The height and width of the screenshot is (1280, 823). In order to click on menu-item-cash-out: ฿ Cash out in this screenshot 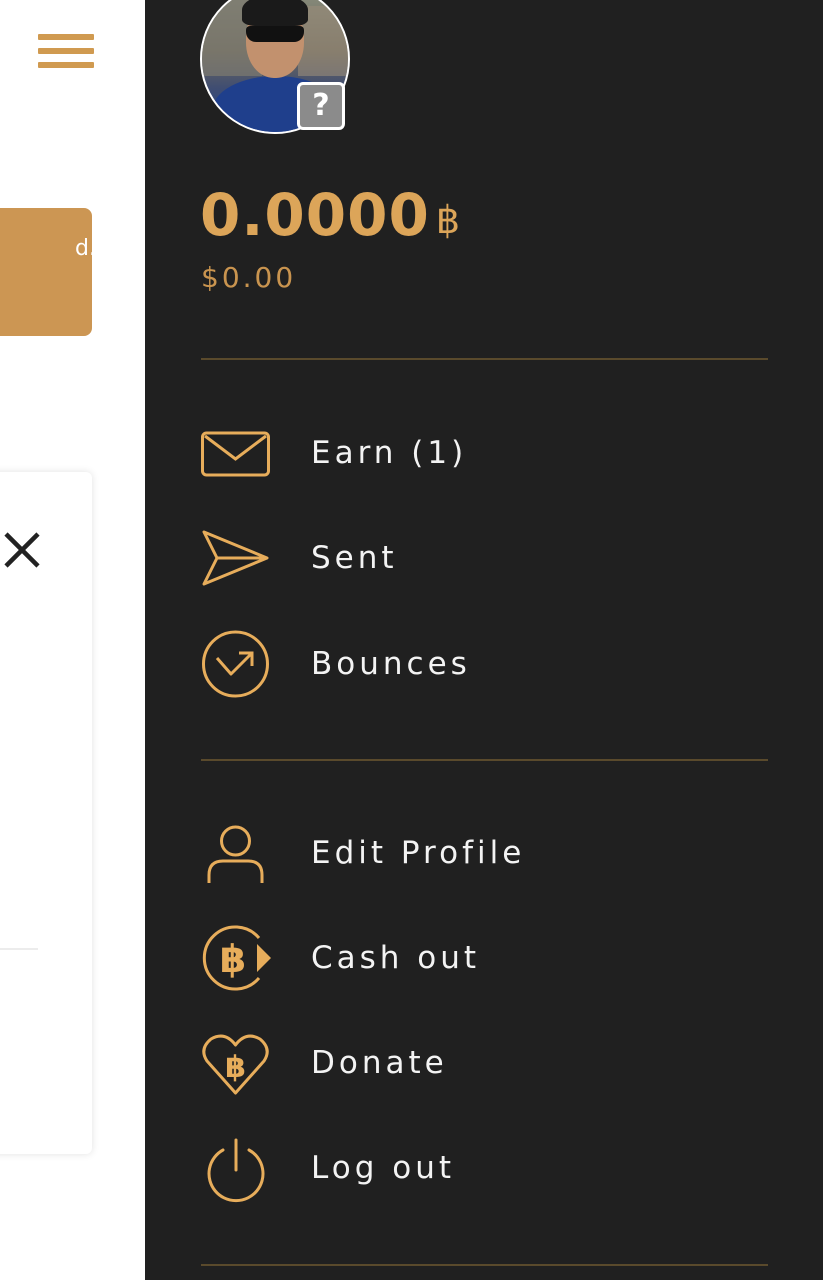, I will do `click(481, 958)`.